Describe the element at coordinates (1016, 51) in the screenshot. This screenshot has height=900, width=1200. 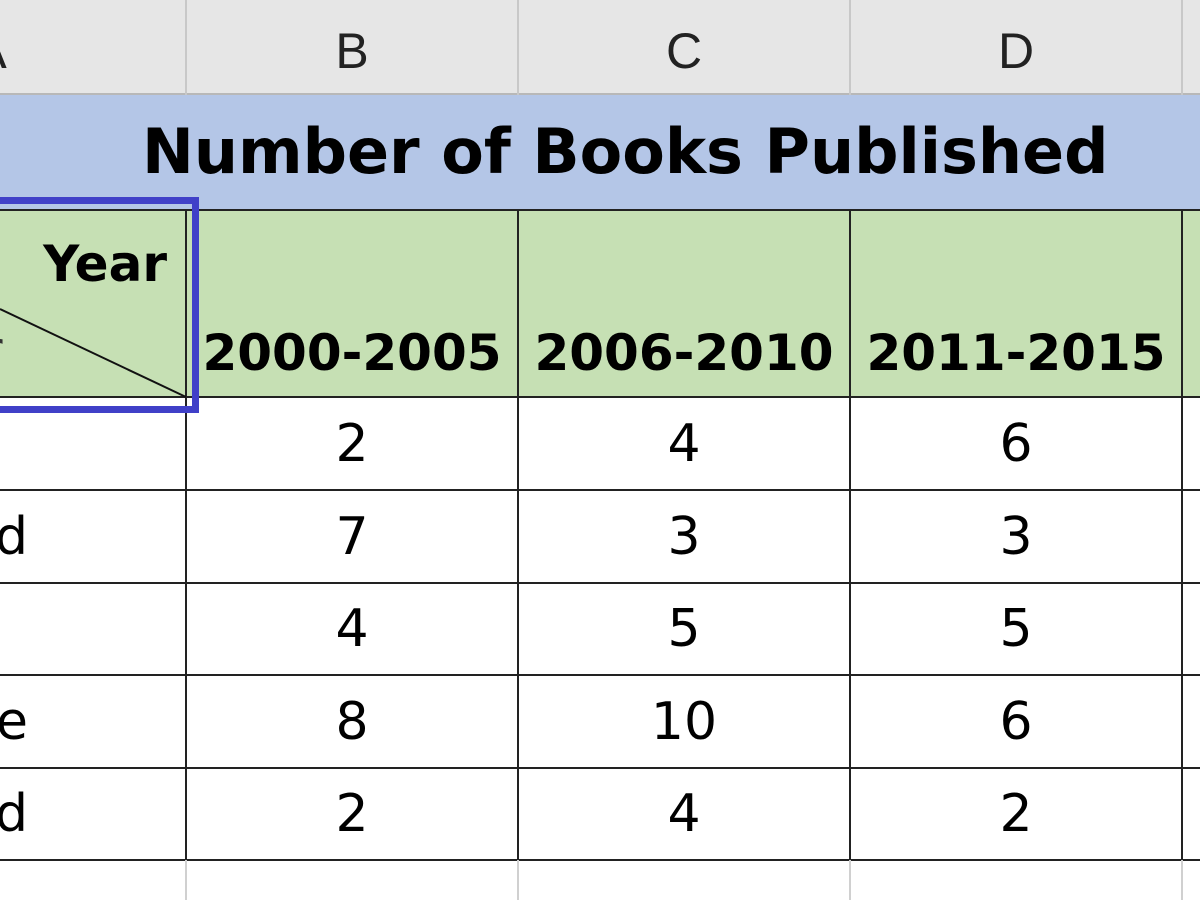
I see `column-header-label: D` at that location.